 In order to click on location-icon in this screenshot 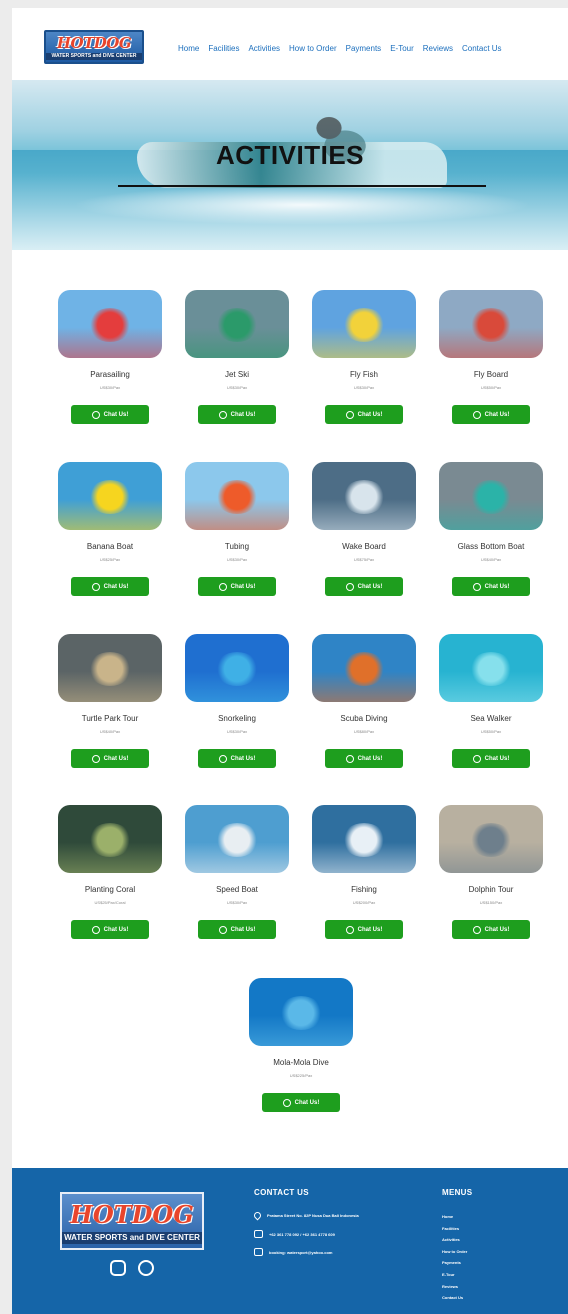, I will do `click(257, 1215)`.